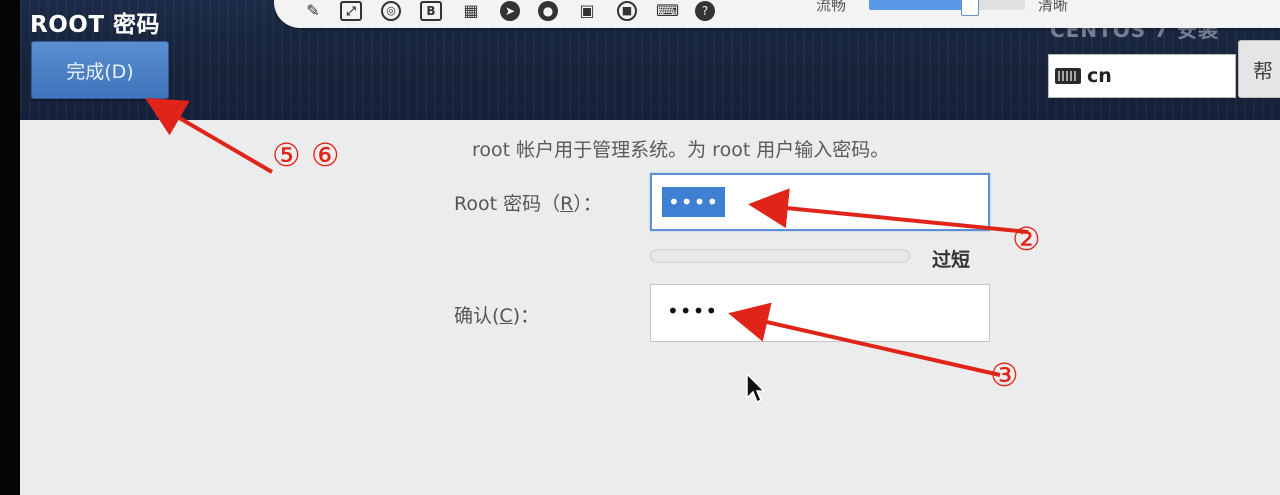 The image size is (1280, 495). What do you see at coordinates (10, 247) in the screenshot?
I see `left-black-border` at bounding box center [10, 247].